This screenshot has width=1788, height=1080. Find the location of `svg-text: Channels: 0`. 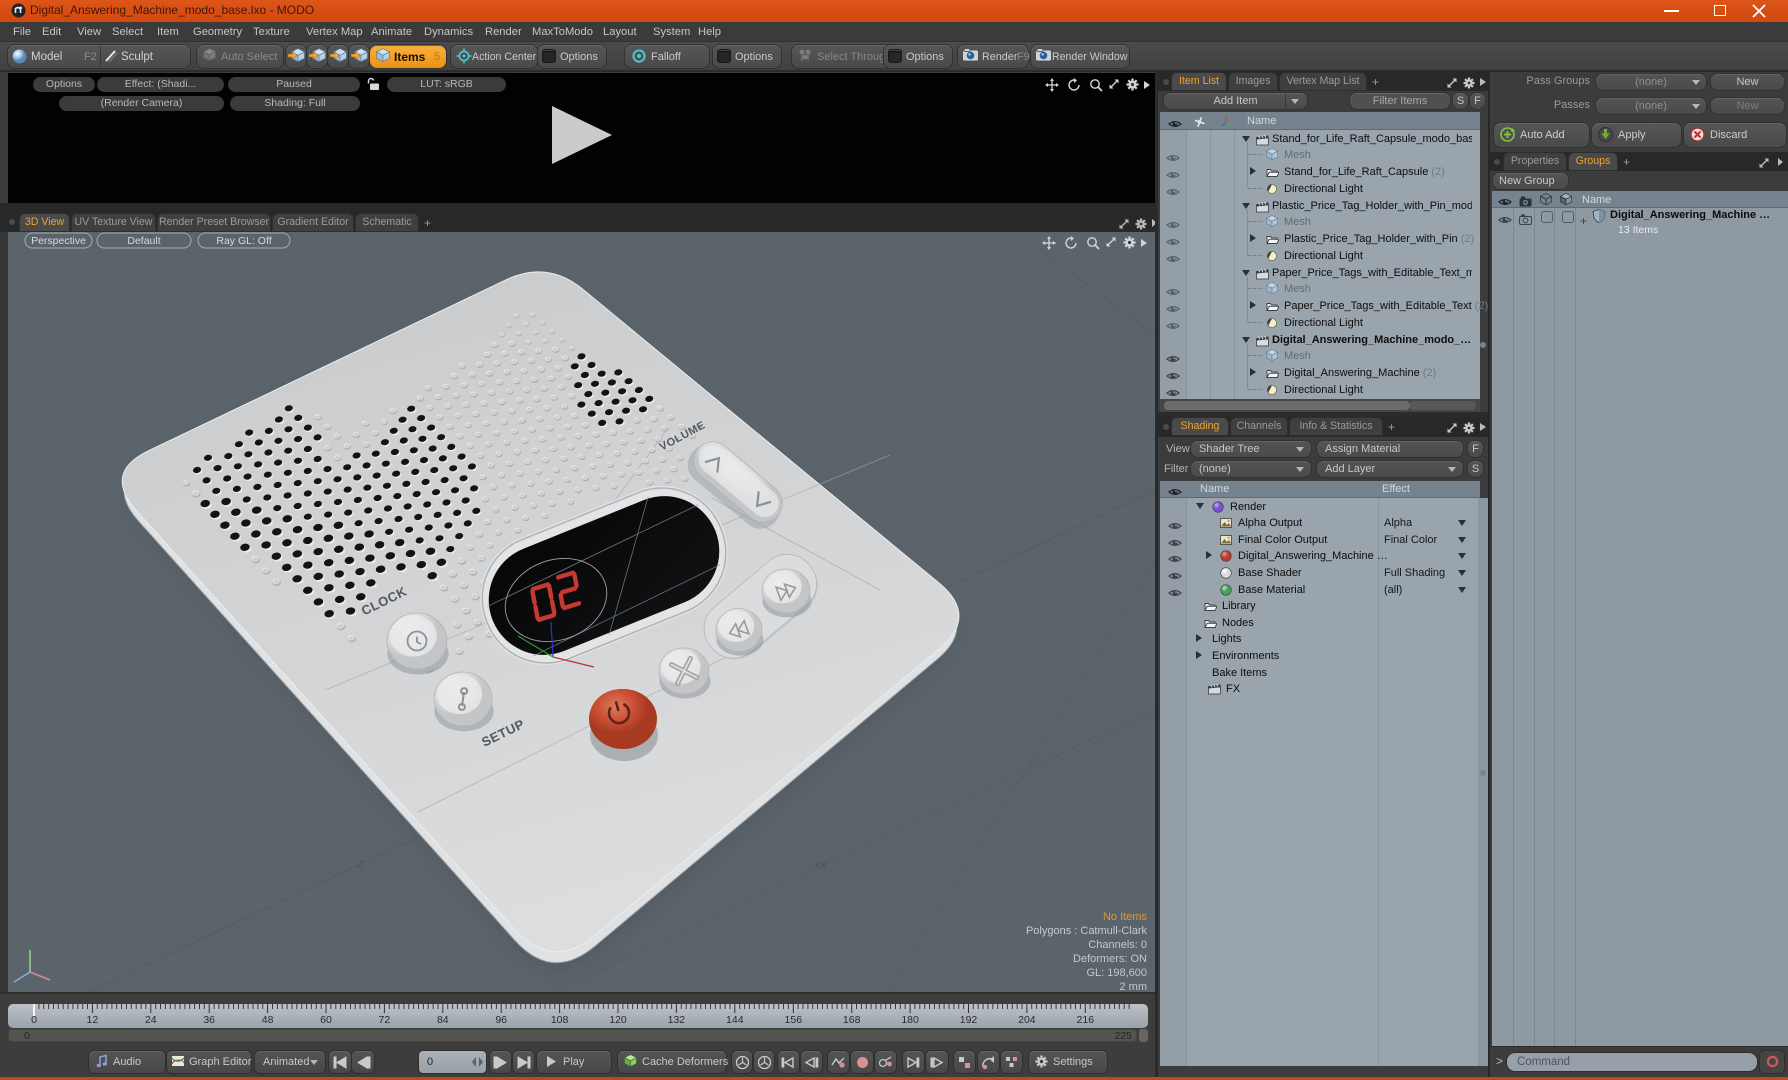

svg-text: Channels: 0 is located at coordinates (1117, 945).